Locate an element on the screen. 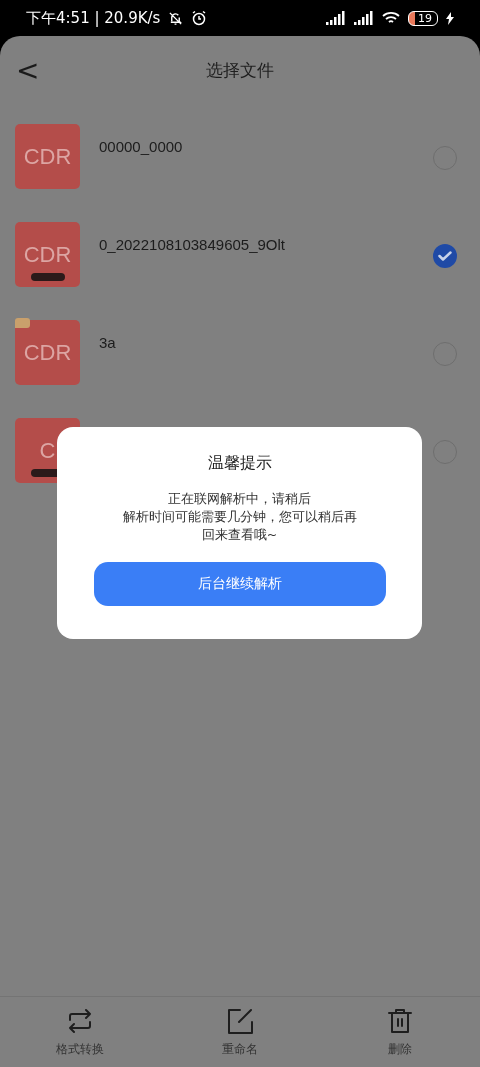 The height and width of the screenshot is (1067, 480). dialog-message-line: 正在联网解析中，请稍后 is located at coordinates (239, 499).